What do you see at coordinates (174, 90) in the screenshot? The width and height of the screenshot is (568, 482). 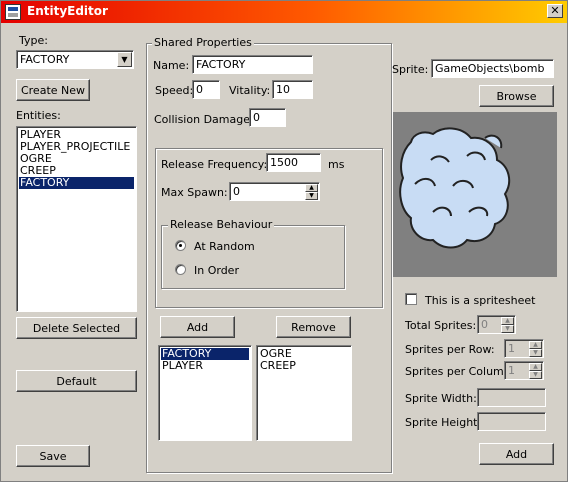 I see `speed-label: Speed:` at bounding box center [174, 90].